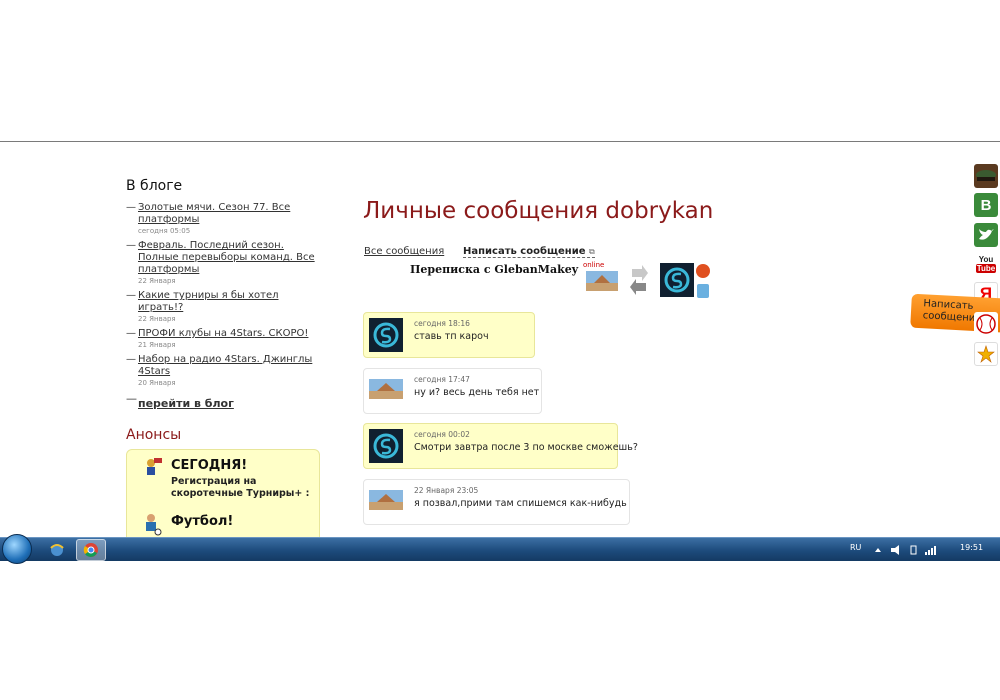 The image size is (1000, 700). I want to click on blog-link: ПРОФИ клубы на 4Stars. СКОРО!, so click(229, 334).